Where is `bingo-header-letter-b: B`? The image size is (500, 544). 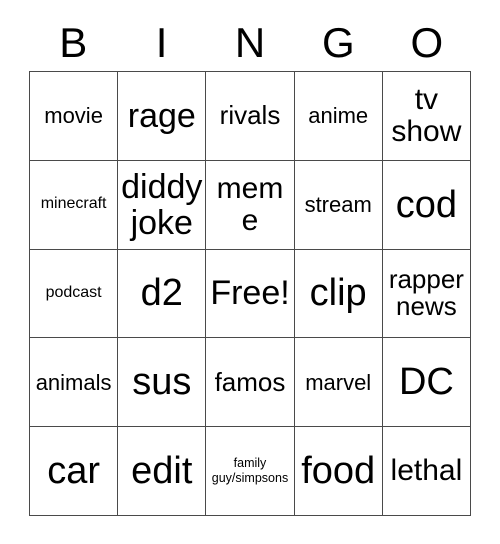
bingo-header-letter-b: B is located at coordinates (73, 42).